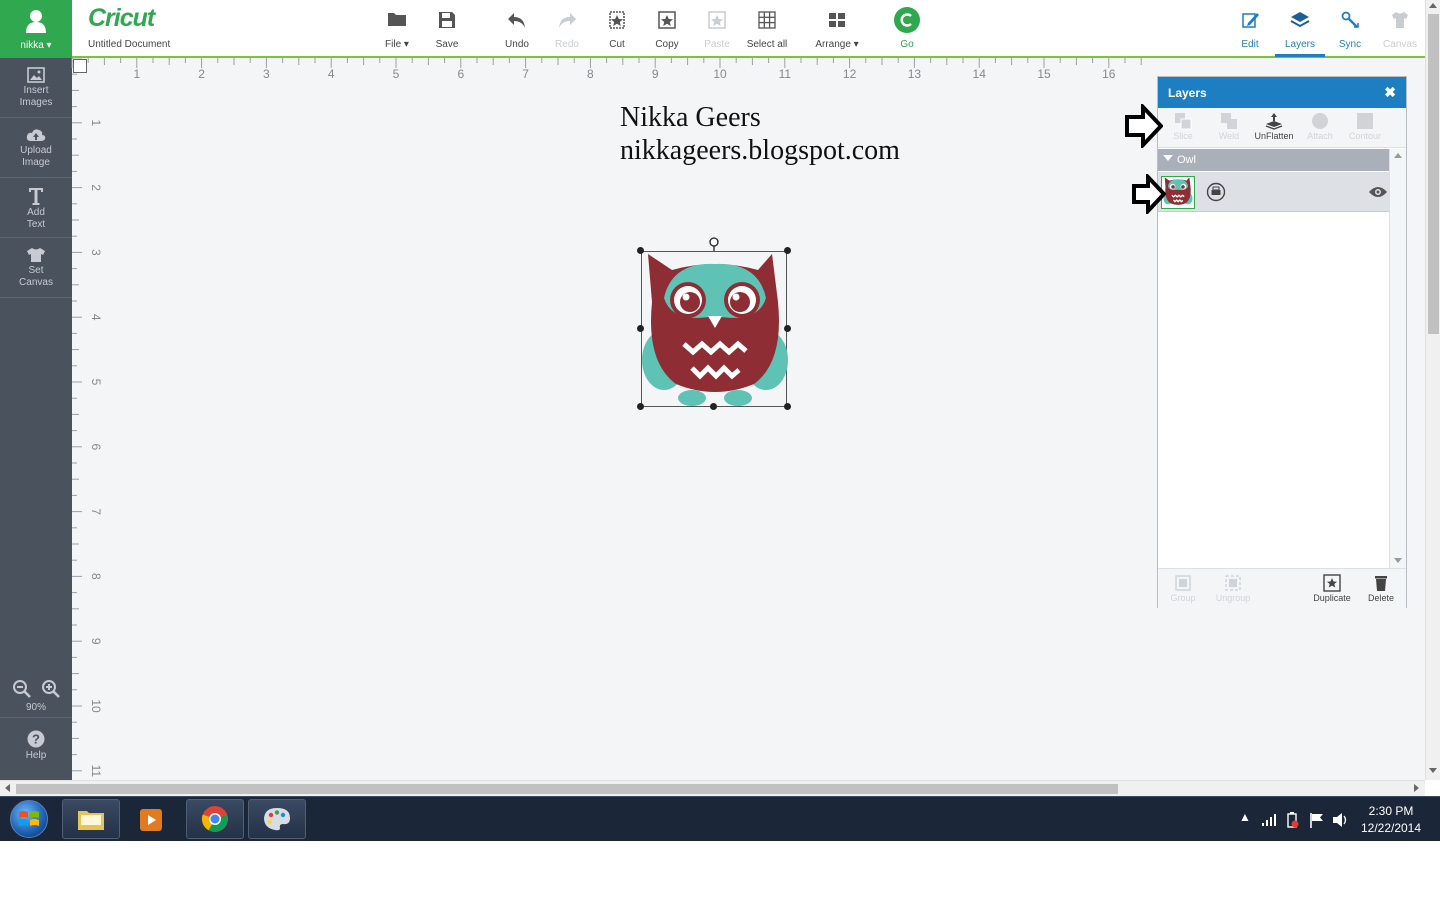 This screenshot has width=1440, height=900. I want to click on help-icon: ?, so click(36, 739).